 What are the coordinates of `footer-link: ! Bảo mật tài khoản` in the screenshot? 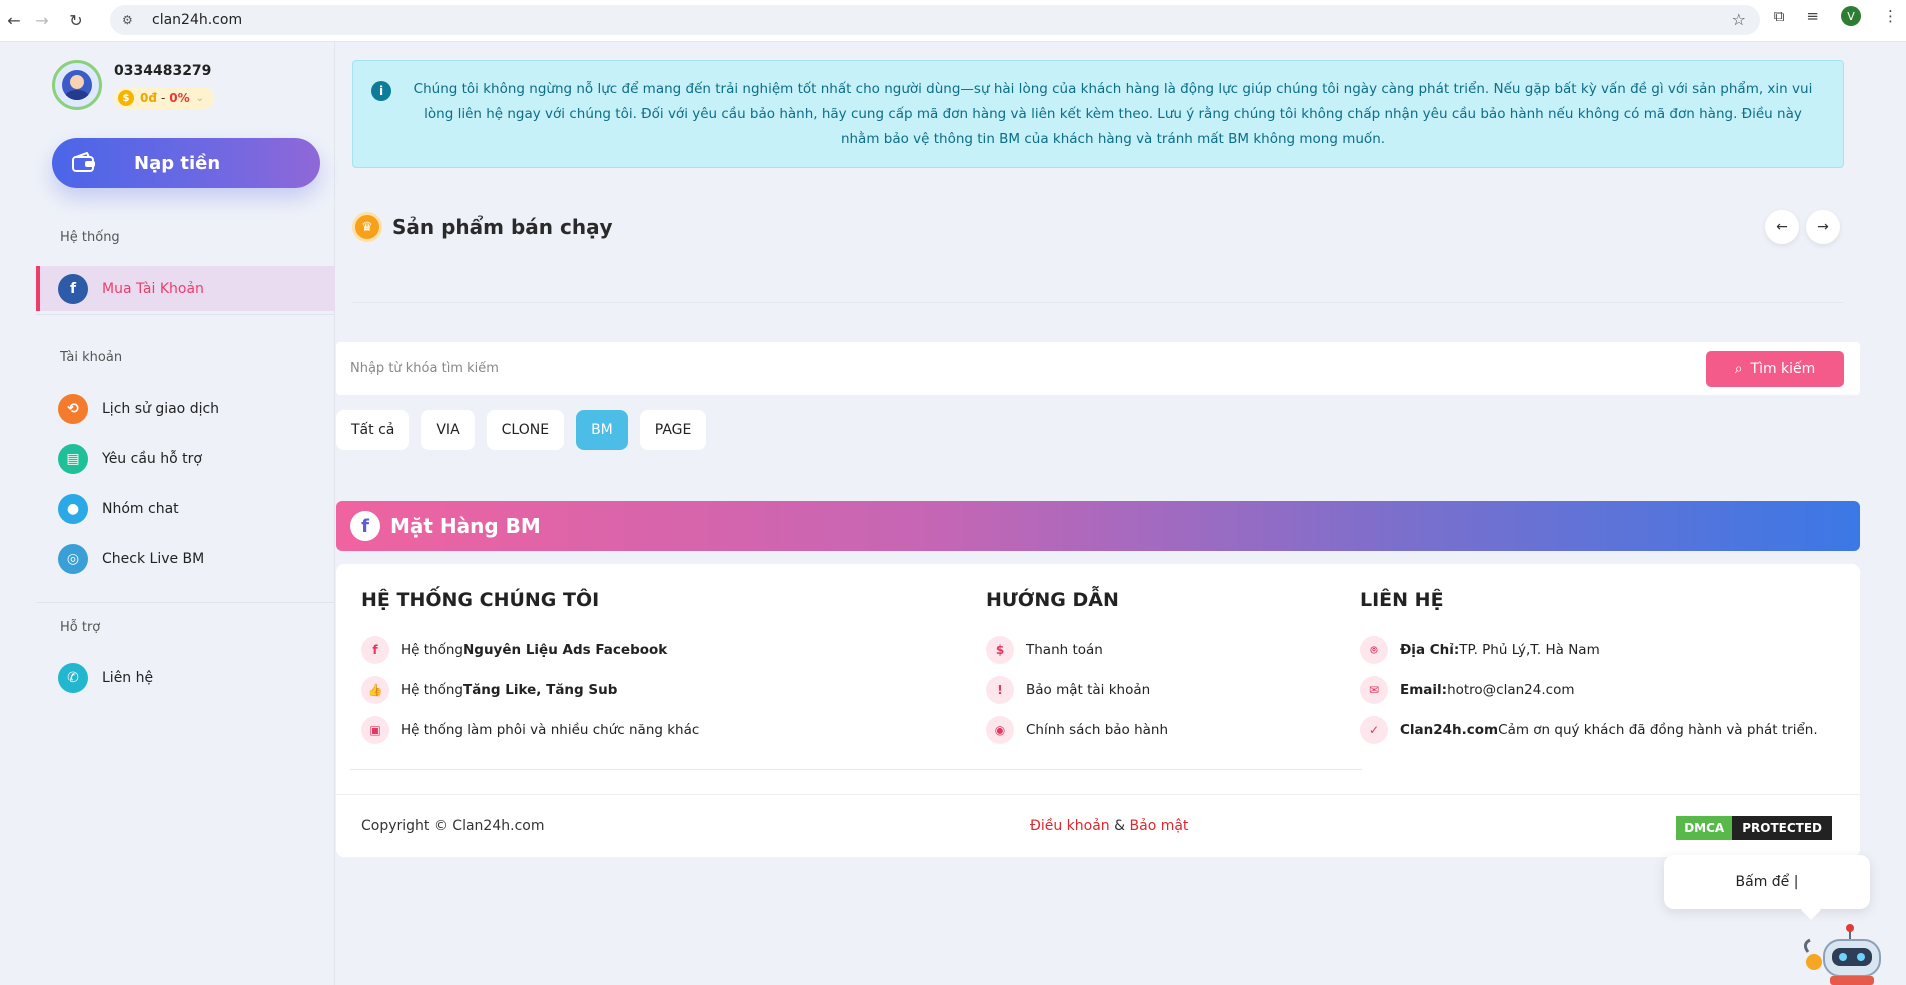 It's located at (1068, 690).